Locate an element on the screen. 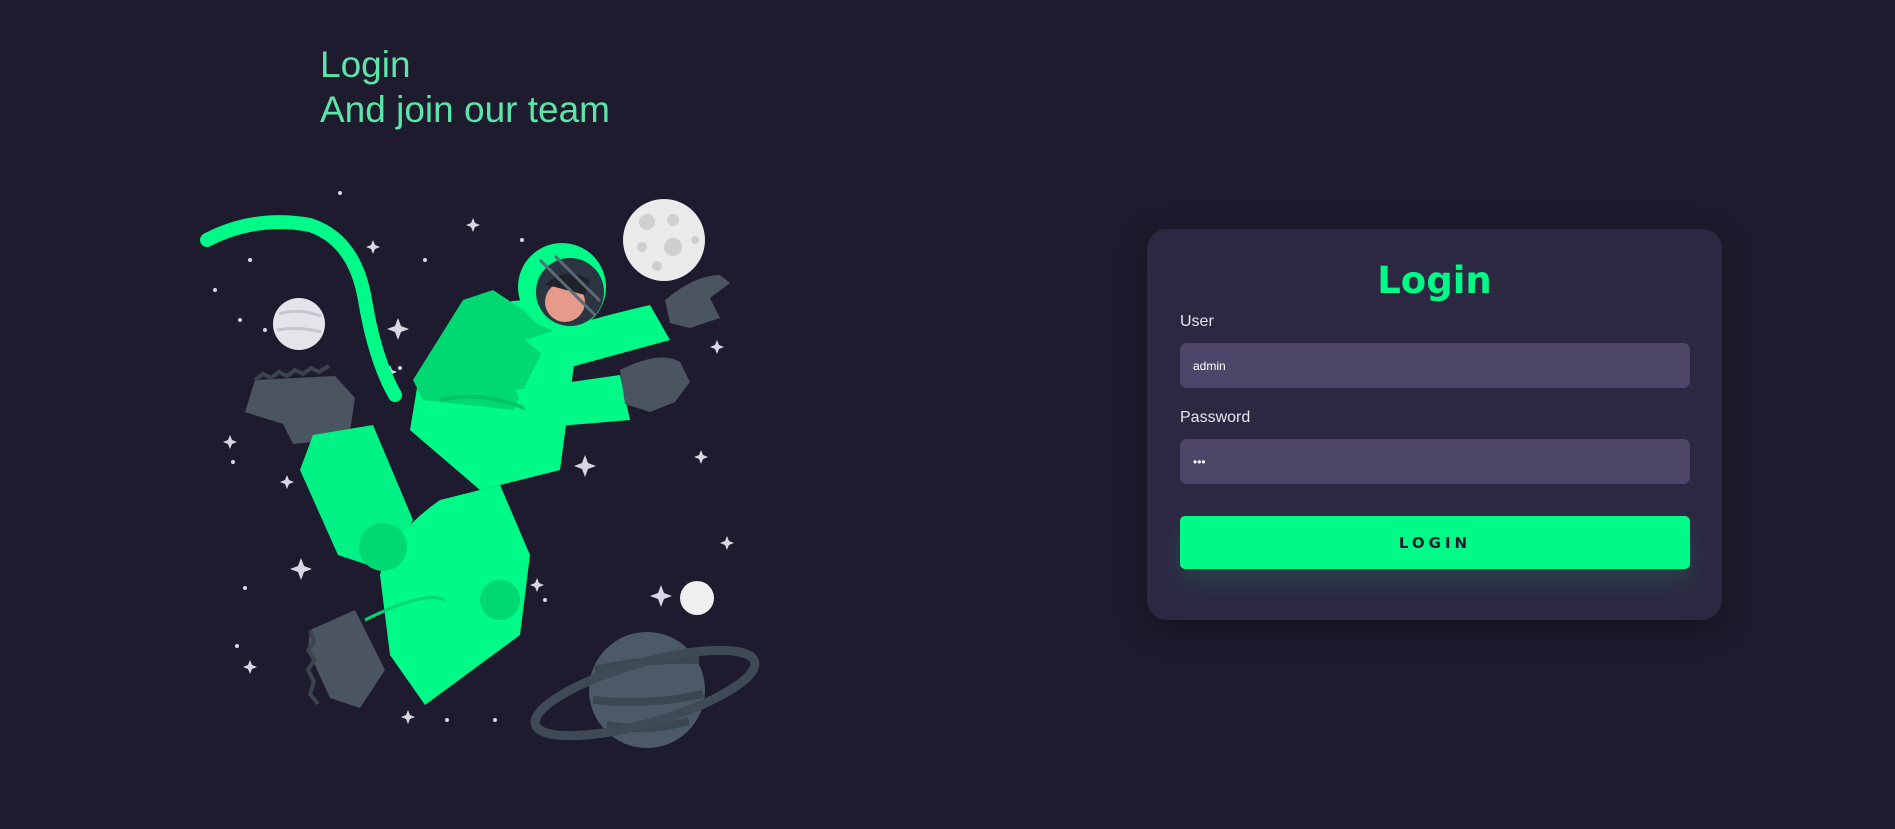 The height and width of the screenshot is (829, 1895). login-card: Login User Password LOGIN is located at coordinates (1434, 424).